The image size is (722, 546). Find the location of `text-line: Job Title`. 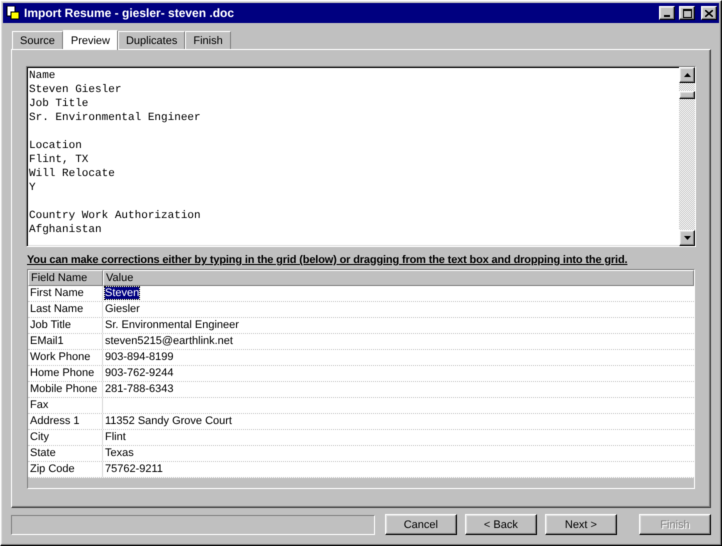

text-line: Job Title is located at coordinates (59, 104).